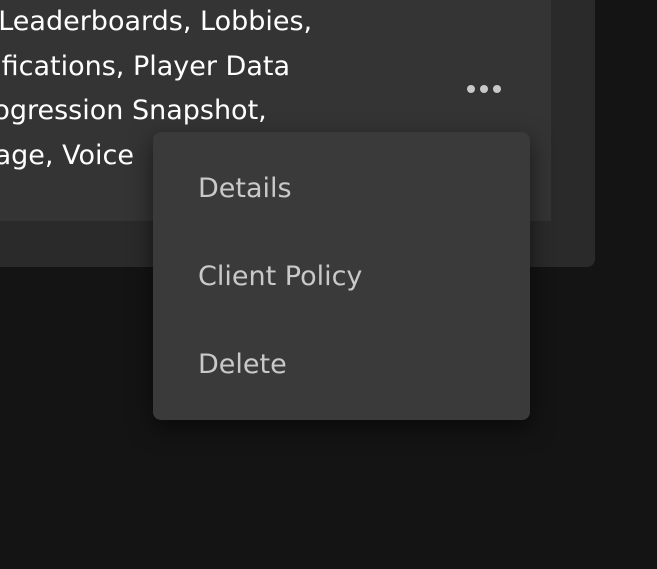  What do you see at coordinates (280, 276) in the screenshot?
I see `menu-item-label: Client Policy` at bounding box center [280, 276].